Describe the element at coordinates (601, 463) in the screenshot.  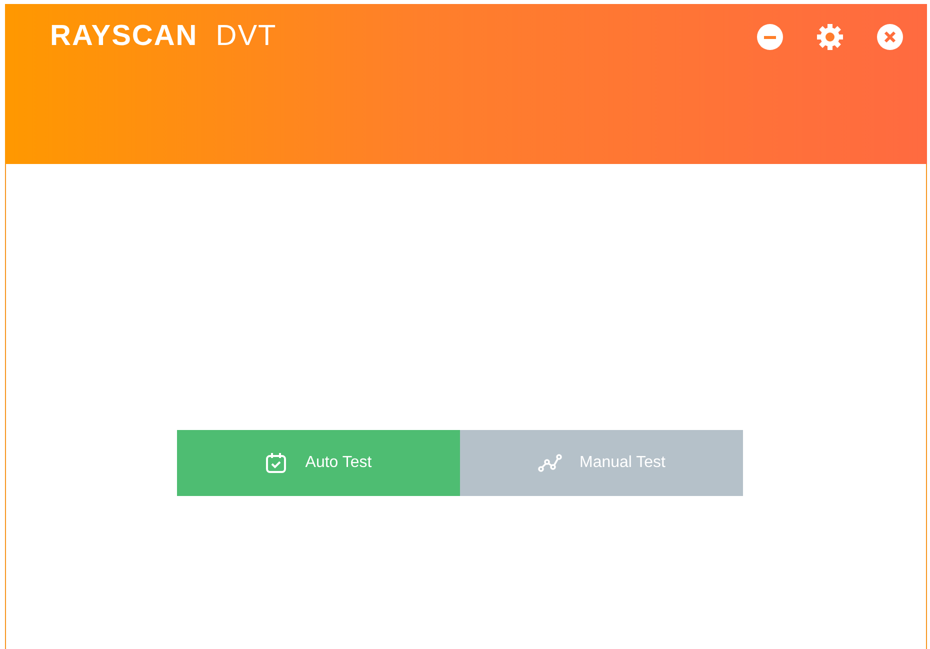
I see `mode-tab: Manual Test` at that location.